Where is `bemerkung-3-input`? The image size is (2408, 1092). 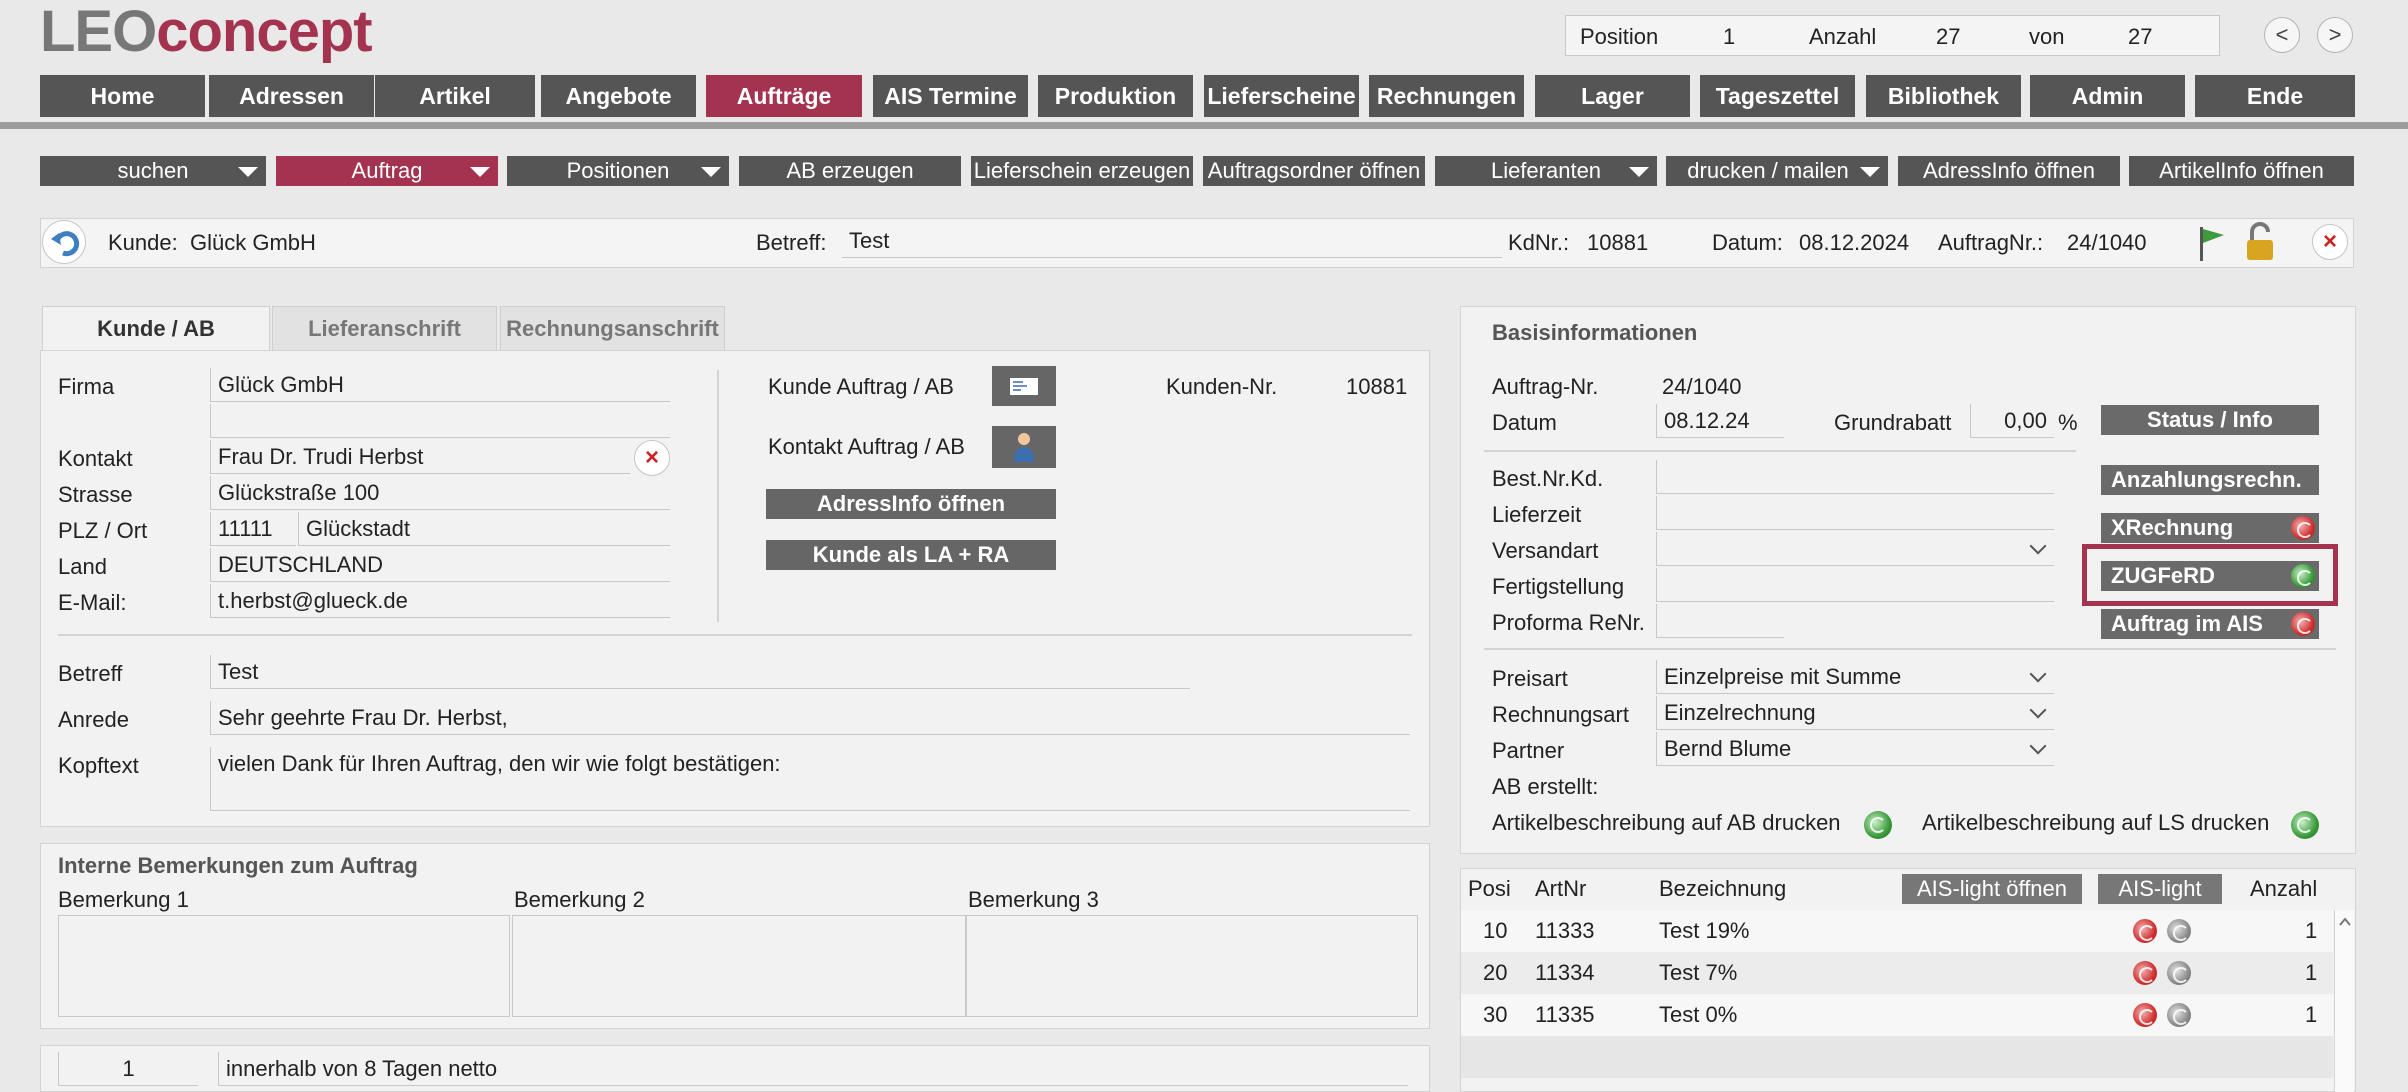 bemerkung-3-input is located at coordinates (1192, 966).